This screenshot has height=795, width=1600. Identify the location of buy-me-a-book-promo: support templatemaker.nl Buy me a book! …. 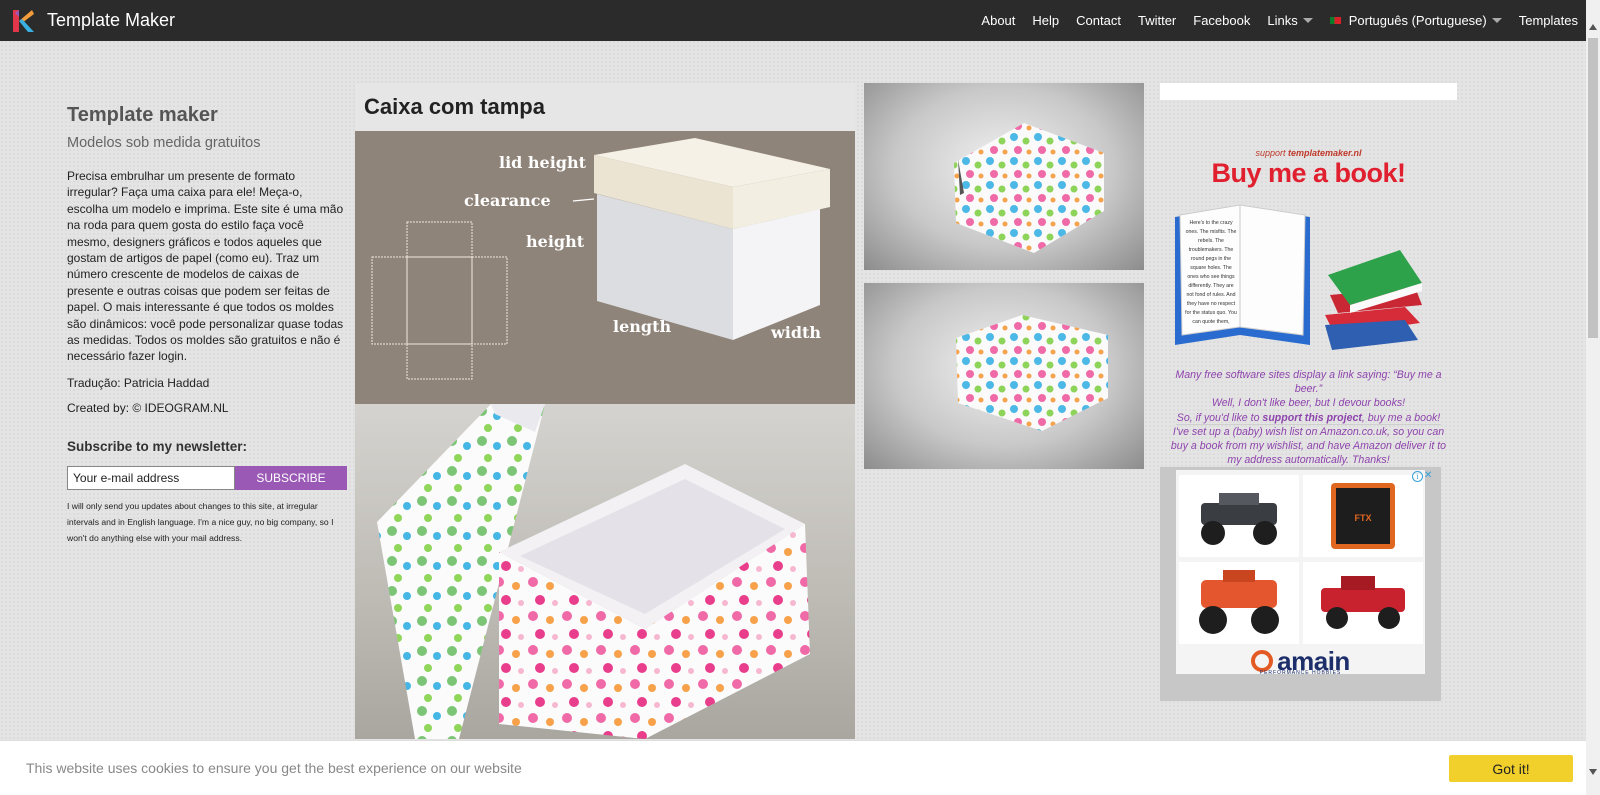
(1308, 307).